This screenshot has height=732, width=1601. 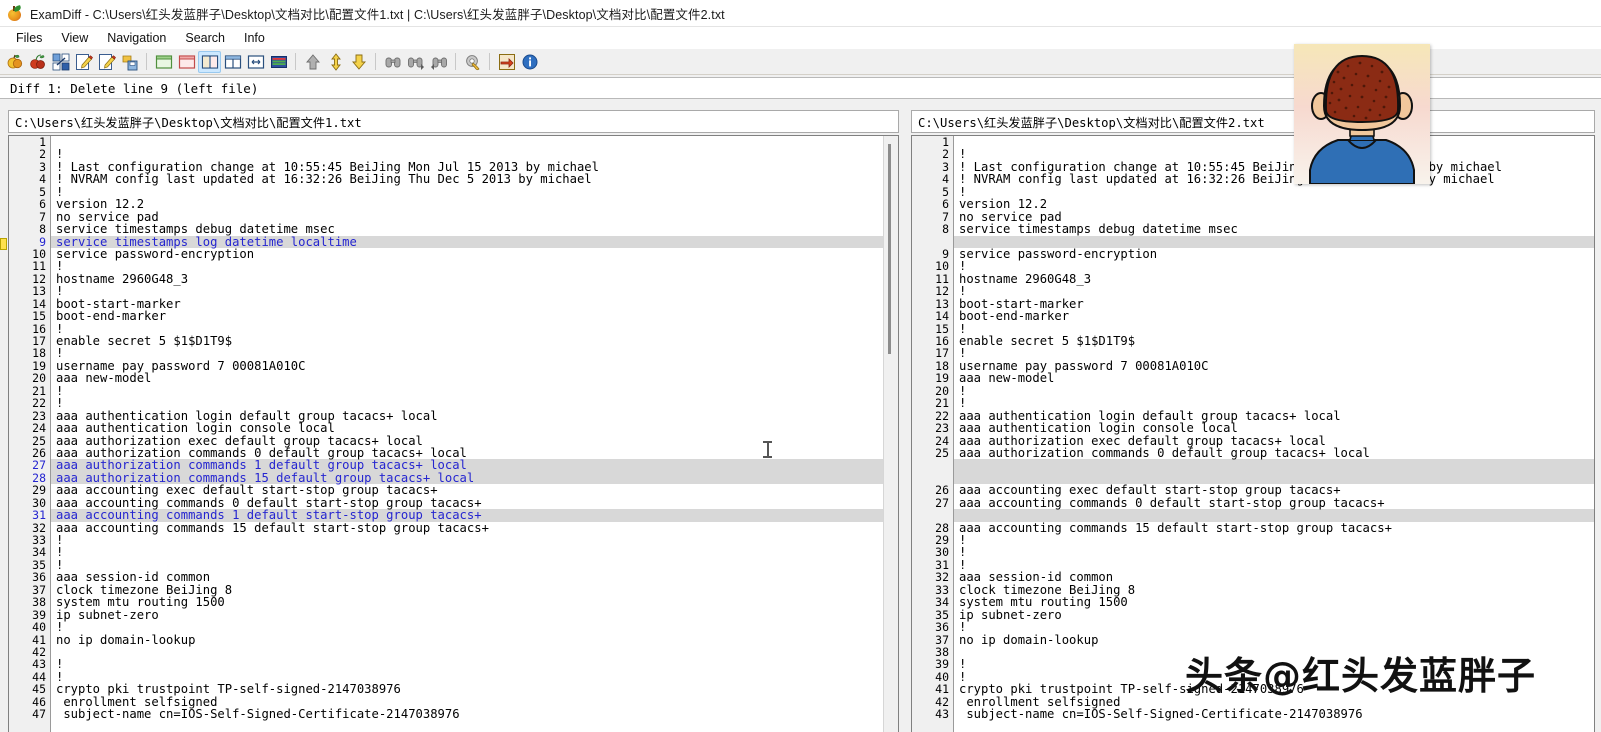 I want to click on find-previous-icon, so click(x=438, y=62).